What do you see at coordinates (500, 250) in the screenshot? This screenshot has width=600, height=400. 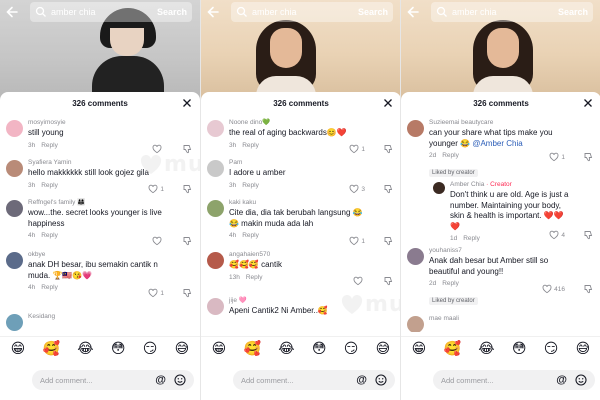 I see `comment-username: youhaniss7` at bounding box center [500, 250].